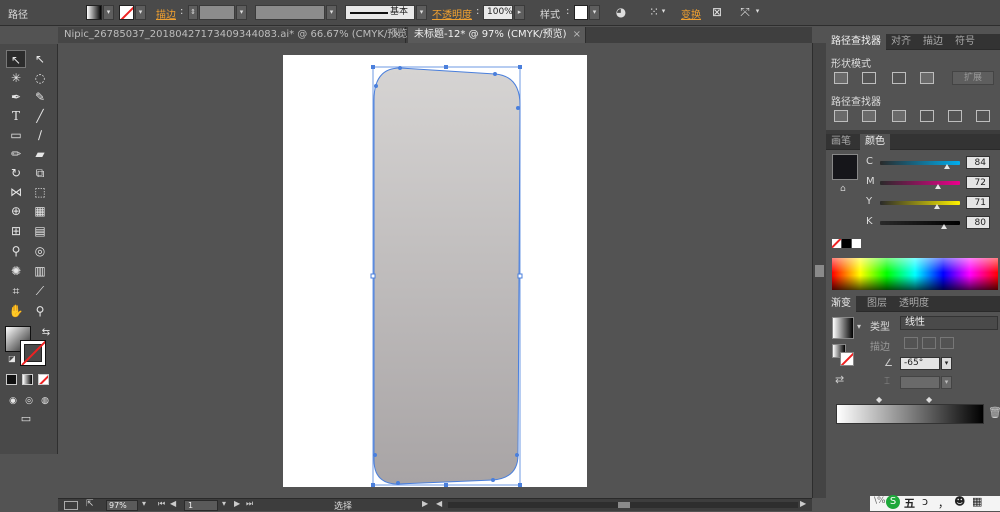 The height and width of the screenshot is (512, 1000). Describe the element at coordinates (933, 42) in the screenshot. I see `tab-stroke: 描边` at that location.